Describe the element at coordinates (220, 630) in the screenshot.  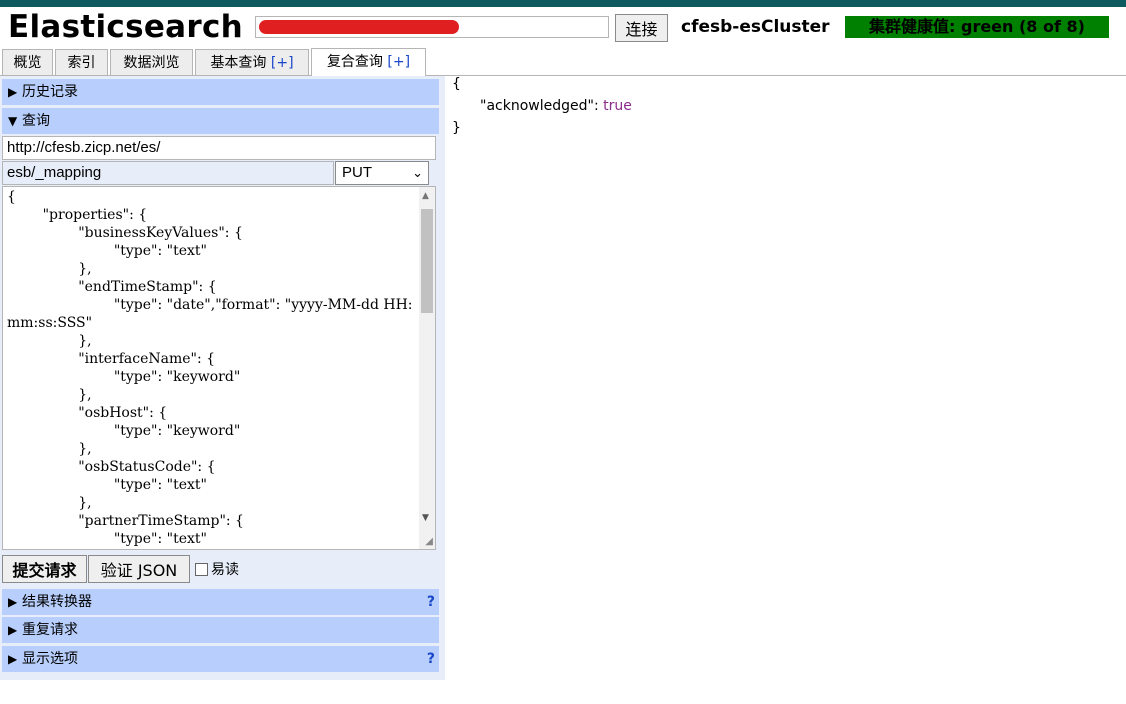
I see `repeat-section-header: ▶ 重复请求` at that location.